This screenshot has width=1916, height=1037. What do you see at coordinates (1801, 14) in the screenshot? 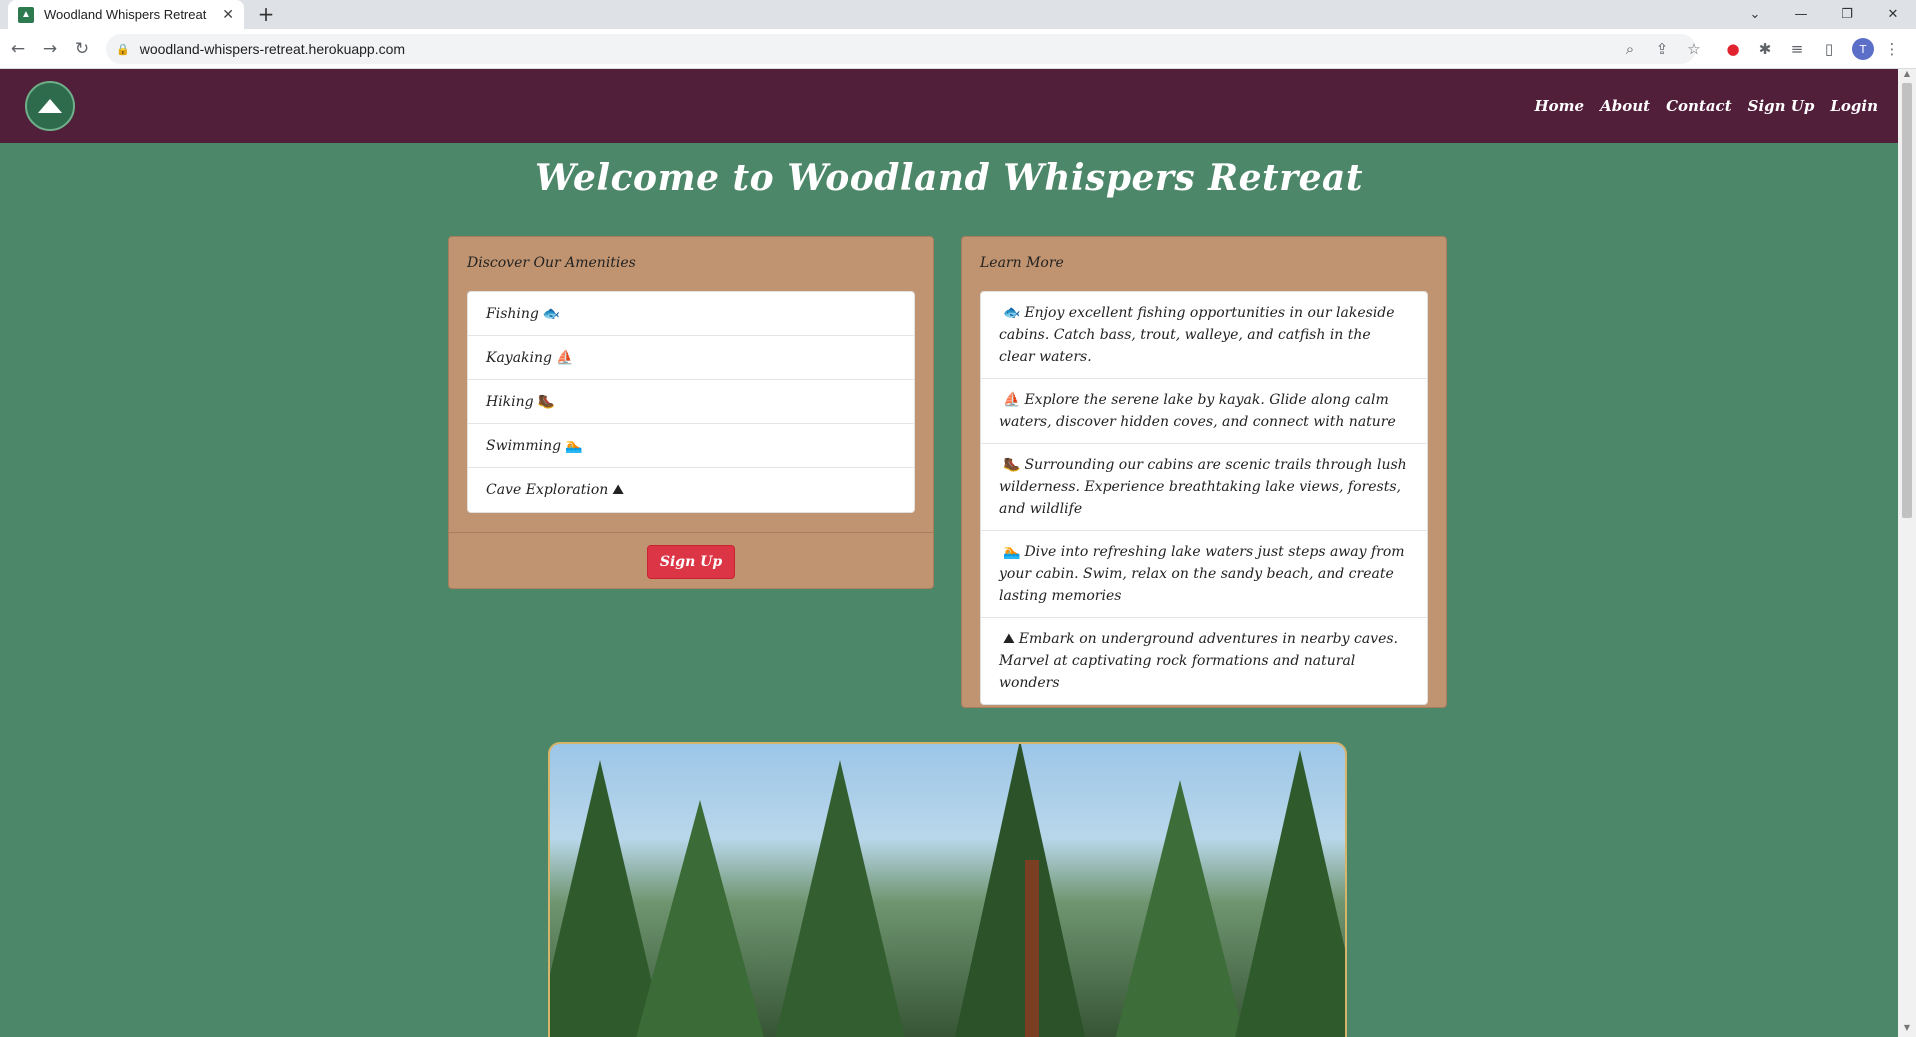
I see `minimize-button: —` at bounding box center [1801, 14].